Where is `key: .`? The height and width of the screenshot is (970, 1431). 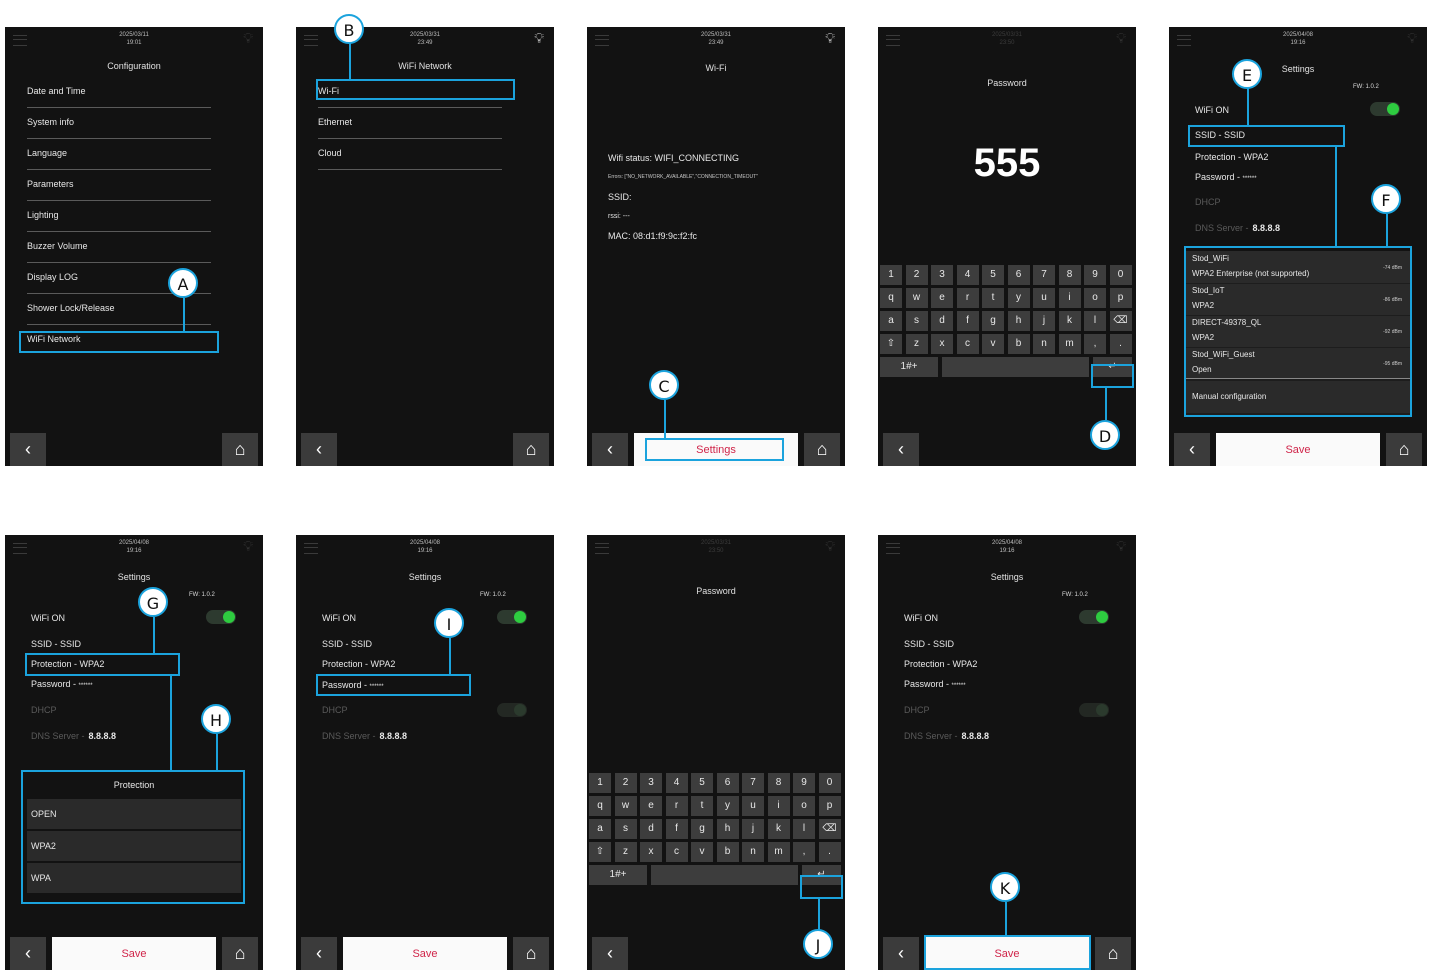
key: . is located at coordinates (829, 852).